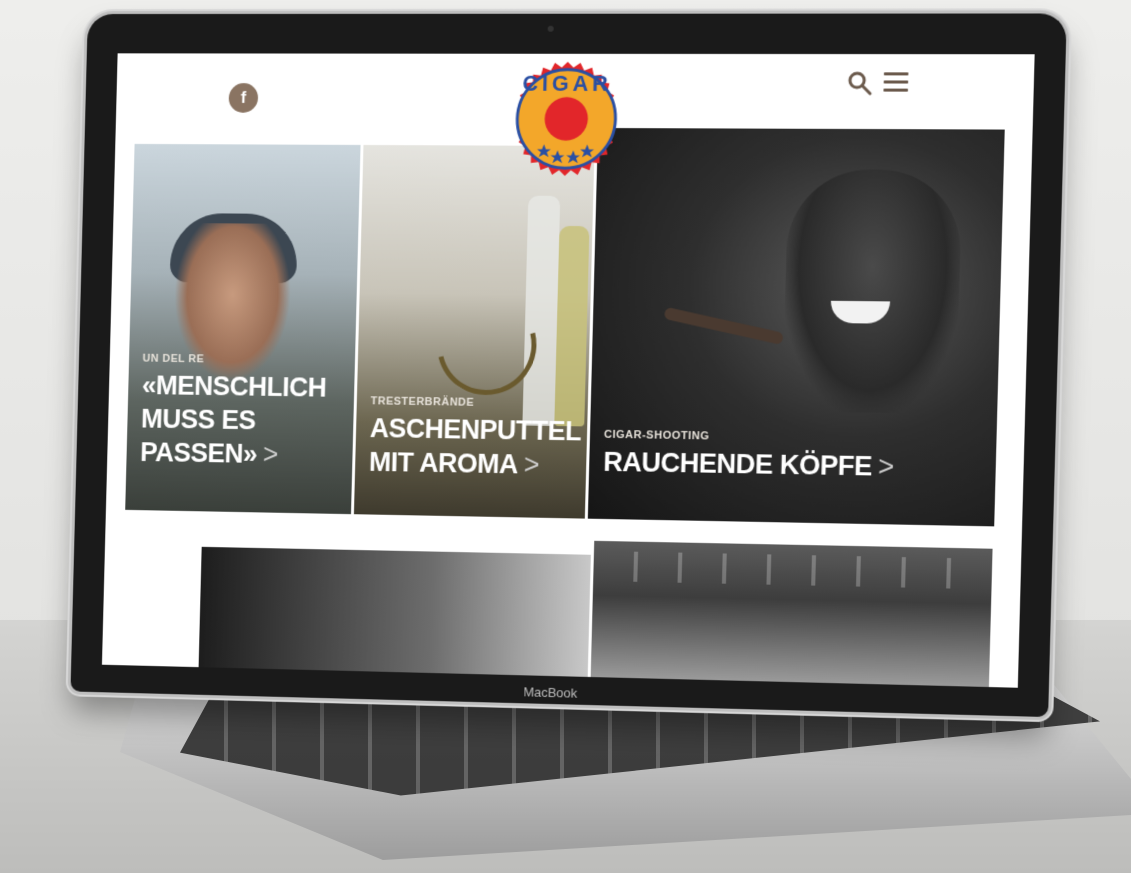 This screenshot has width=1131, height=873. What do you see at coordinates (550, 28) in the screenshot?
I see `camera-dot` at bounding box center [550, 28].